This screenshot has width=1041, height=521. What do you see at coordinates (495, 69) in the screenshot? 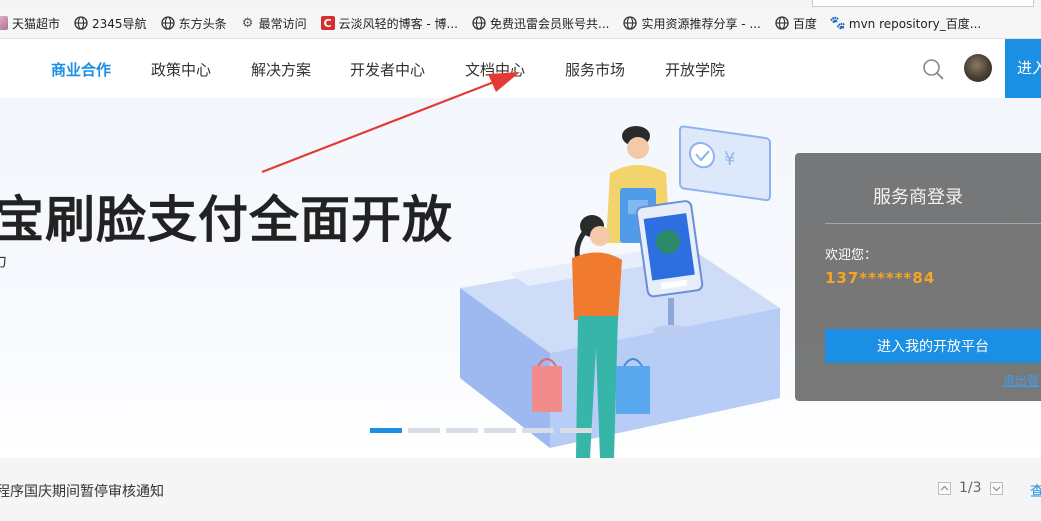
I see `nav-item-docs: 文档中心` at bounding box center [495, 69].